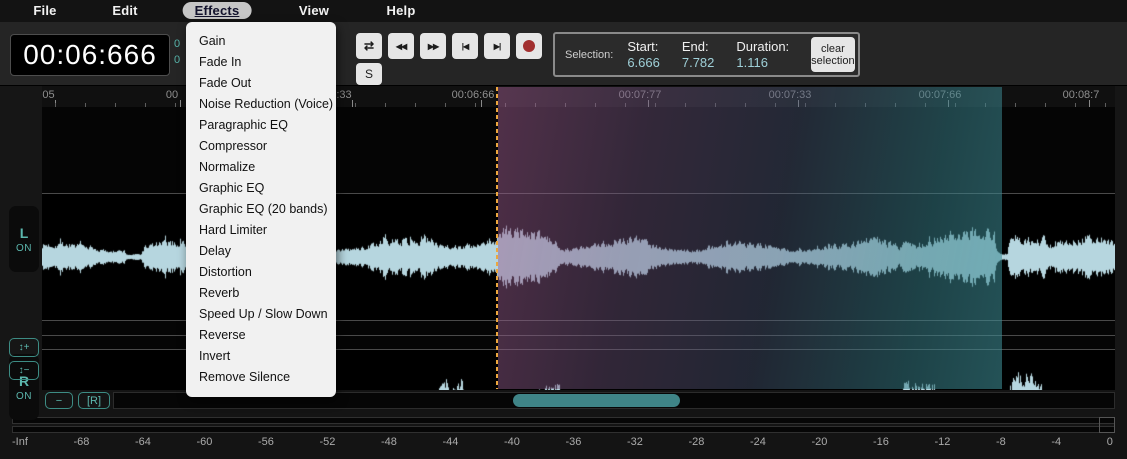 This screenshot has height=459, width=1127. What do you see at coordinates (81, 442) in the screenshot?
I see `db-label: -68` at bounding box center [81, 442].